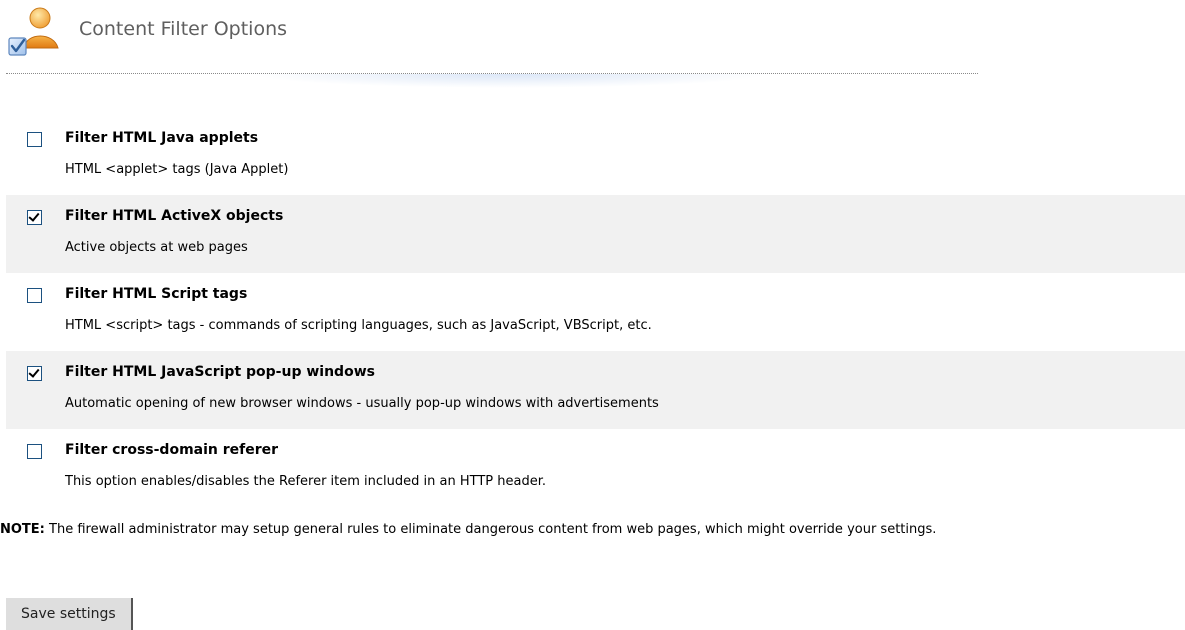 Image resolution: width=1185 pixels, height=630 pixels. What do you see at coordinates (161, 138) in the screenshot?
I see `option-title: Filter HTML Java applets` at bounding box center [161, 138].